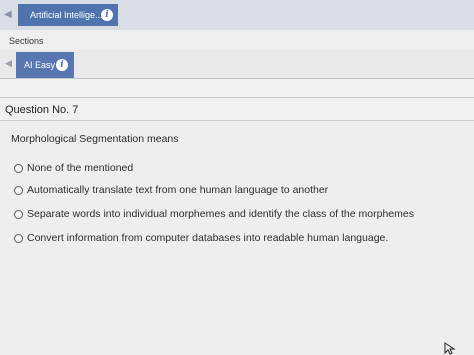 This screenshot has height=355, width=474. Describe the element at coordinates (237, 41) in the screenshot. I see `sections-bar` at that location.